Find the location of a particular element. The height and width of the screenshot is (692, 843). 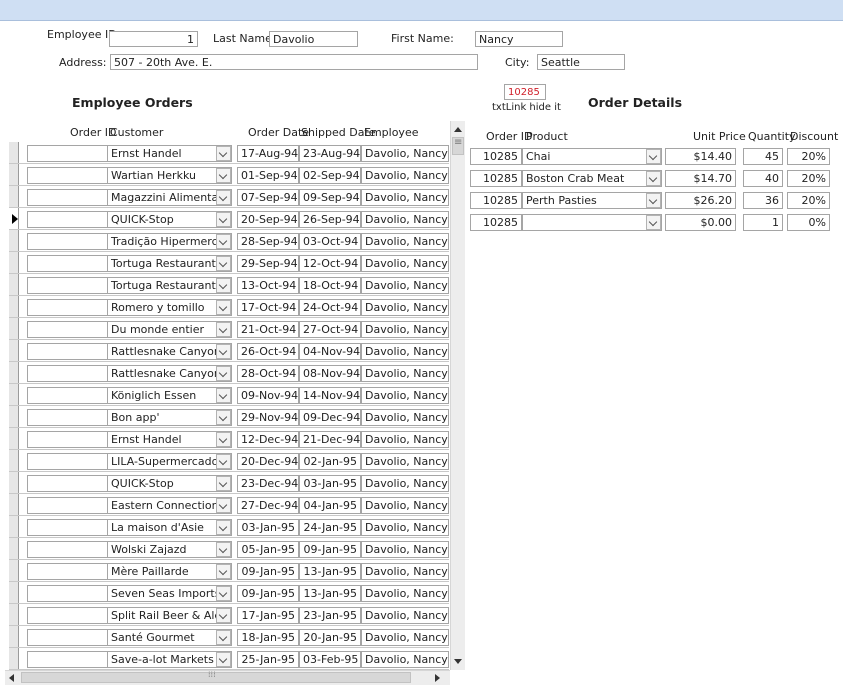

customer-combo: Tortuga Restaurante is located at coordinates (169, 285).